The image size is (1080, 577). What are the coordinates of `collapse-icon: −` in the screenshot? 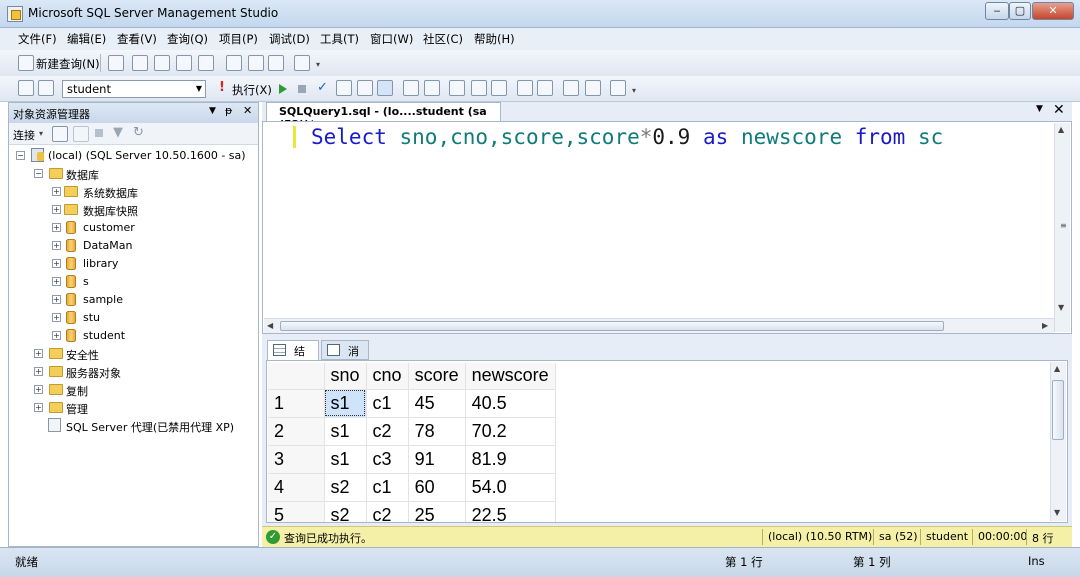 It's located at (20, 155).